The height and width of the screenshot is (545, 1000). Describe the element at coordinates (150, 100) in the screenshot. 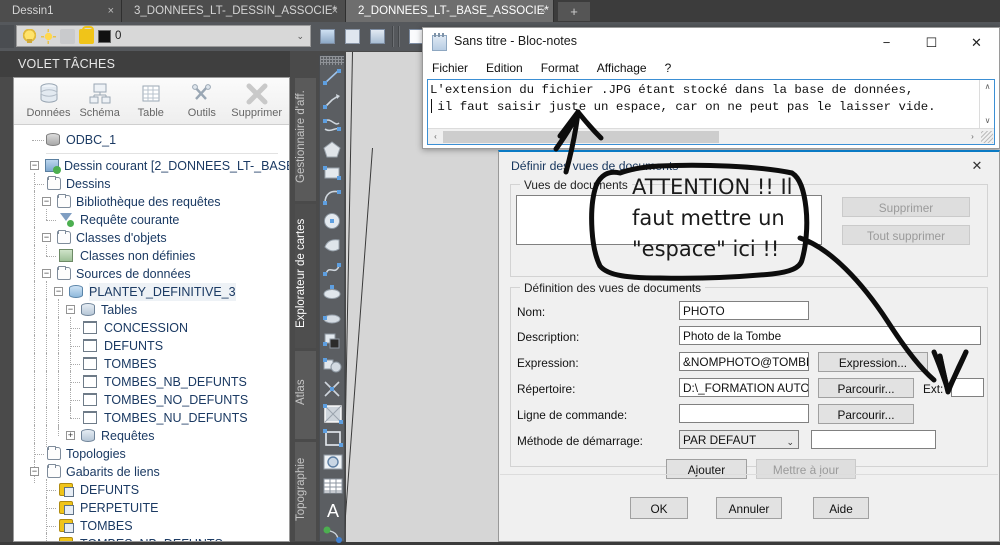

I see `table-button: Table` at that location.